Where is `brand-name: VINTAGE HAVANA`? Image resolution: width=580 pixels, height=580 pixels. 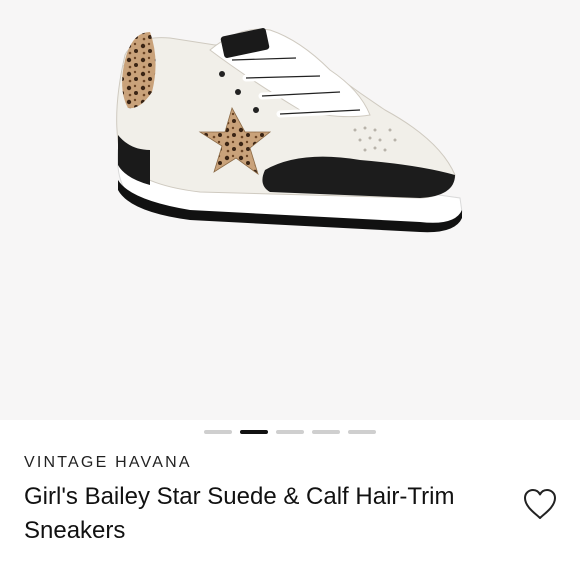 brand-name: VINTAGE HAVANA is located at coordinates (108, 463).